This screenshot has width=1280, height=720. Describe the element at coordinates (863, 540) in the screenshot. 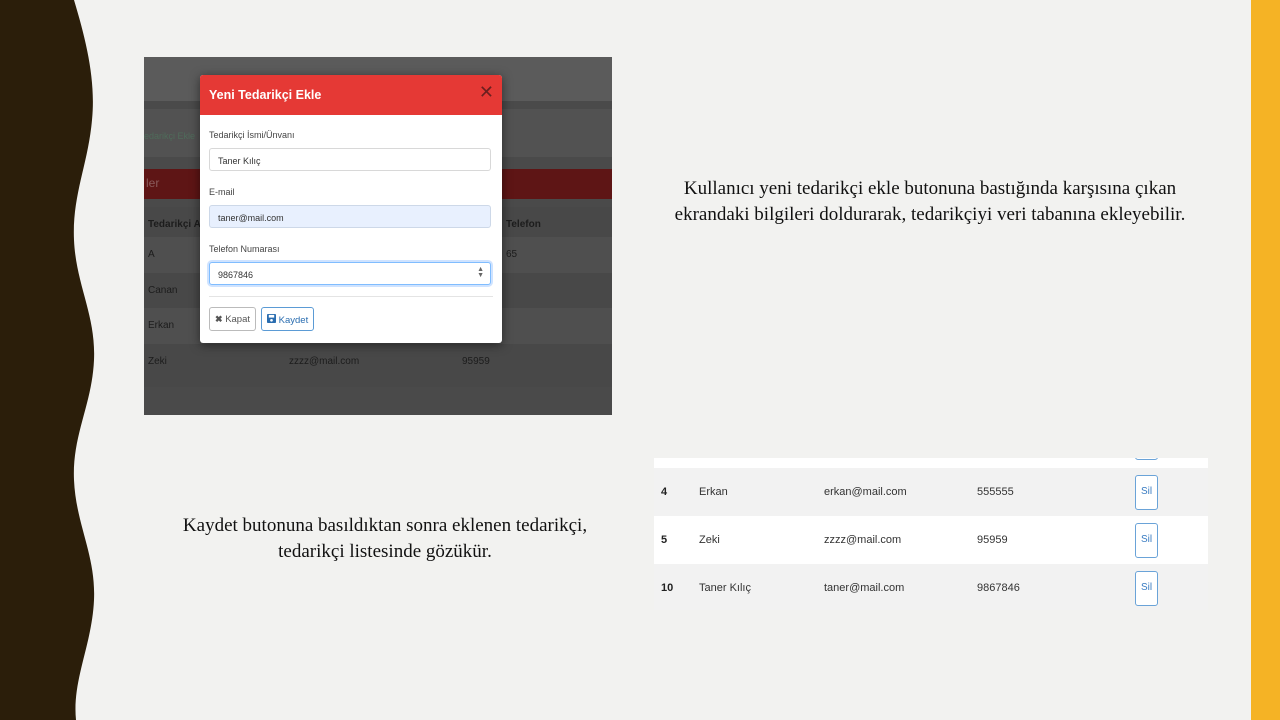

I see `cell-email: zzzz@mail.com` at that location.